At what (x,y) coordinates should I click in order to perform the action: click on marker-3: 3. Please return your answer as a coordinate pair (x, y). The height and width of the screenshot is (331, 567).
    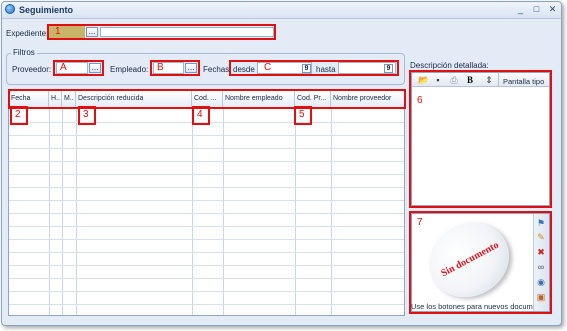
    Looking at the image, I should click on (86, 114).